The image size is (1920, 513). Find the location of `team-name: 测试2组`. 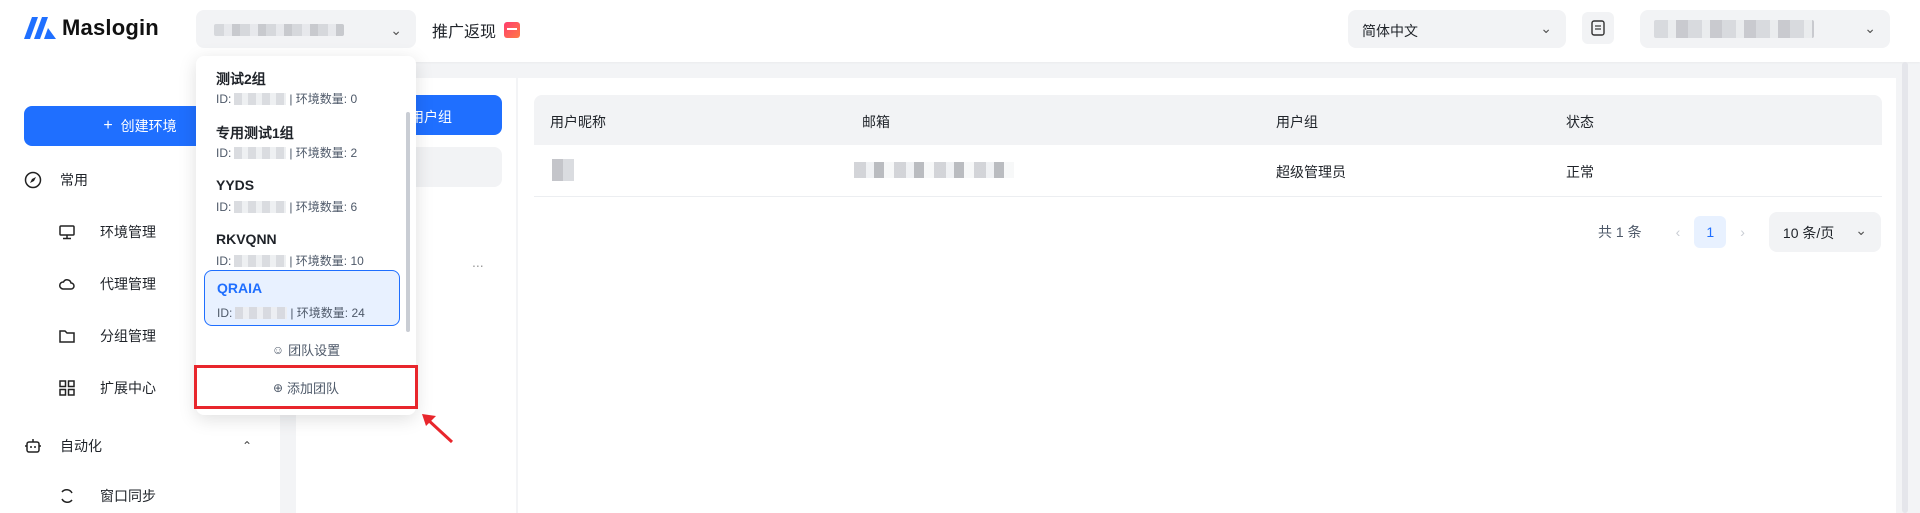

team-name: 测试2组 is located at coordinates (241, 79).